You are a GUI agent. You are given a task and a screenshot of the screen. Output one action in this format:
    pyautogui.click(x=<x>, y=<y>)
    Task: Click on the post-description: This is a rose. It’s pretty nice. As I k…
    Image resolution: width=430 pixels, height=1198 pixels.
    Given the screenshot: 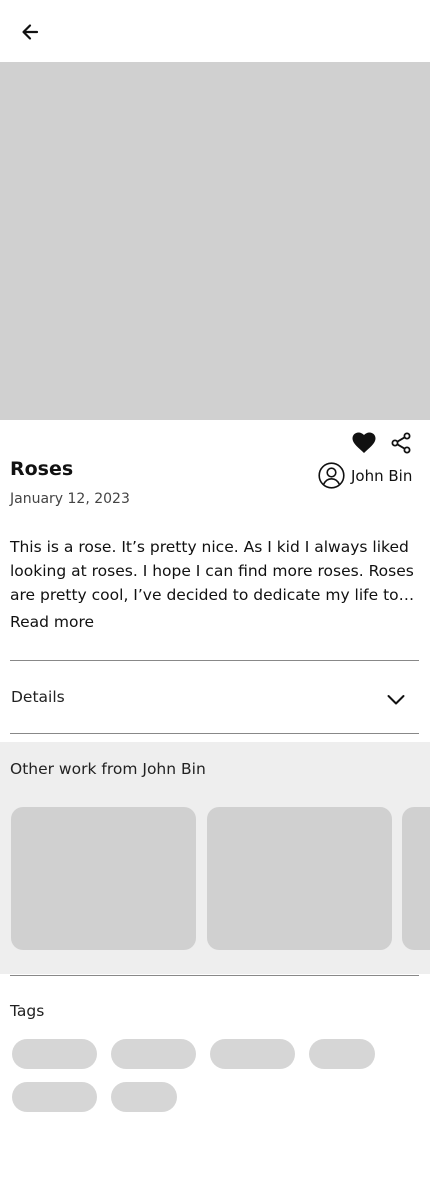 What is the action you would take?
    pyautogui.click(x=212, y=571)
    